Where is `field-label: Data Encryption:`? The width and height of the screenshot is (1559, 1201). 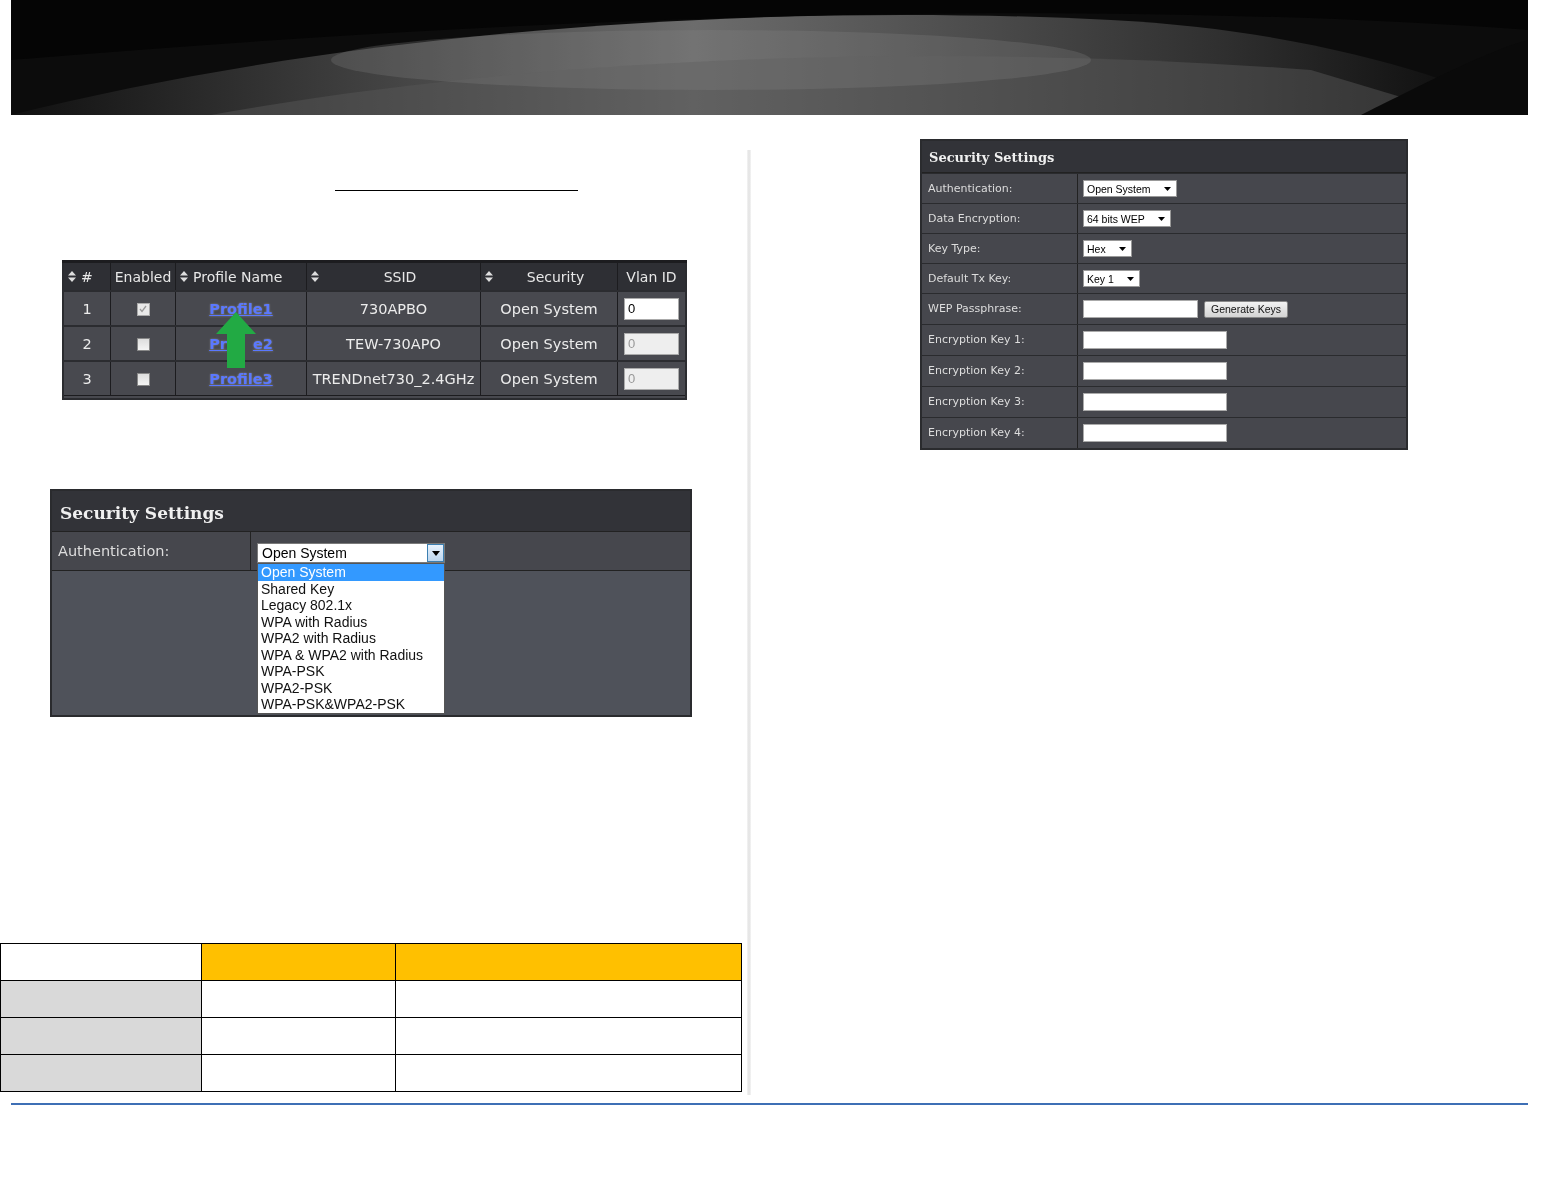
field-label: Data Encryption: is located at coordinates (1000, 218).